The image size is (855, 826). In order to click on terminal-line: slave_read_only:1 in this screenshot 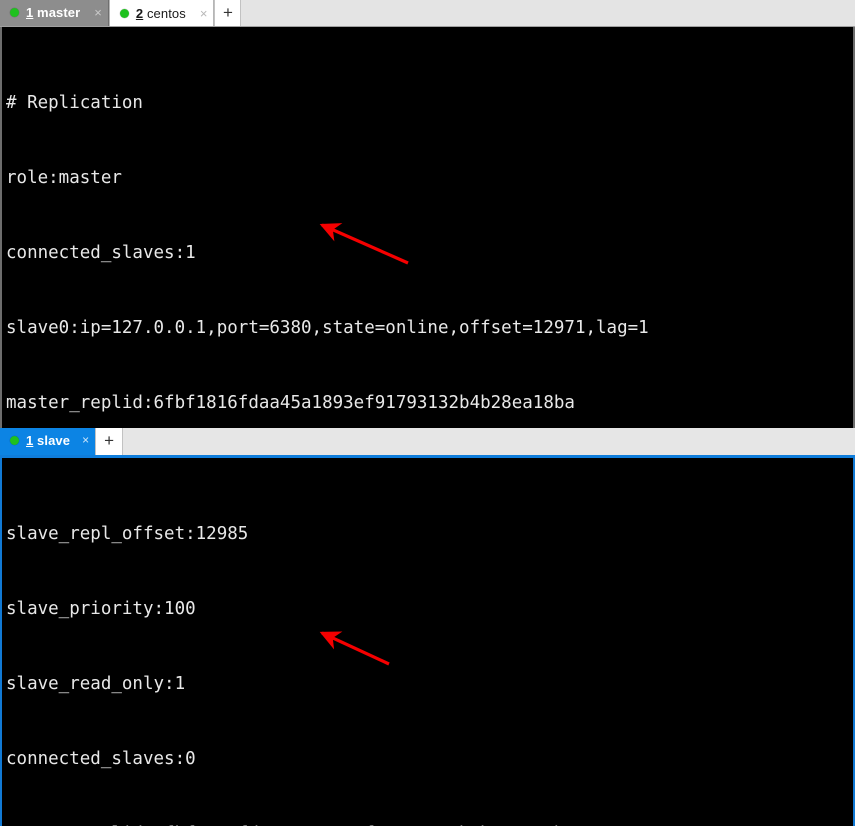, I will do `click(96, 684)`.